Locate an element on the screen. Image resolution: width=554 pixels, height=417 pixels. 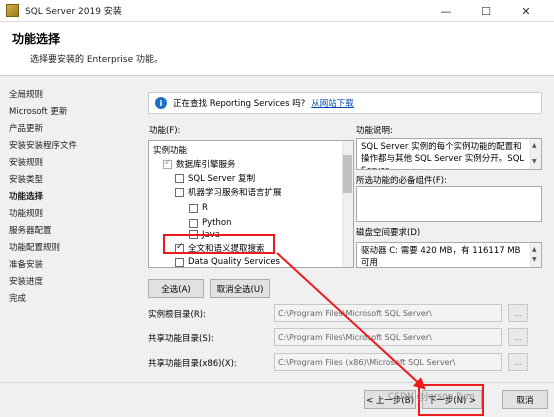
annotation-arrow is located at coordinates (351, 321).